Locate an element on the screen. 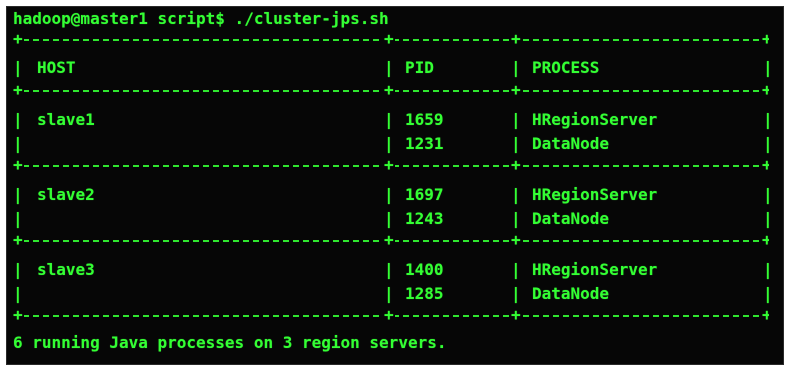 This screenshot has width=803, height=369. header-process: PROCESS is located at coordinates (566, 67).